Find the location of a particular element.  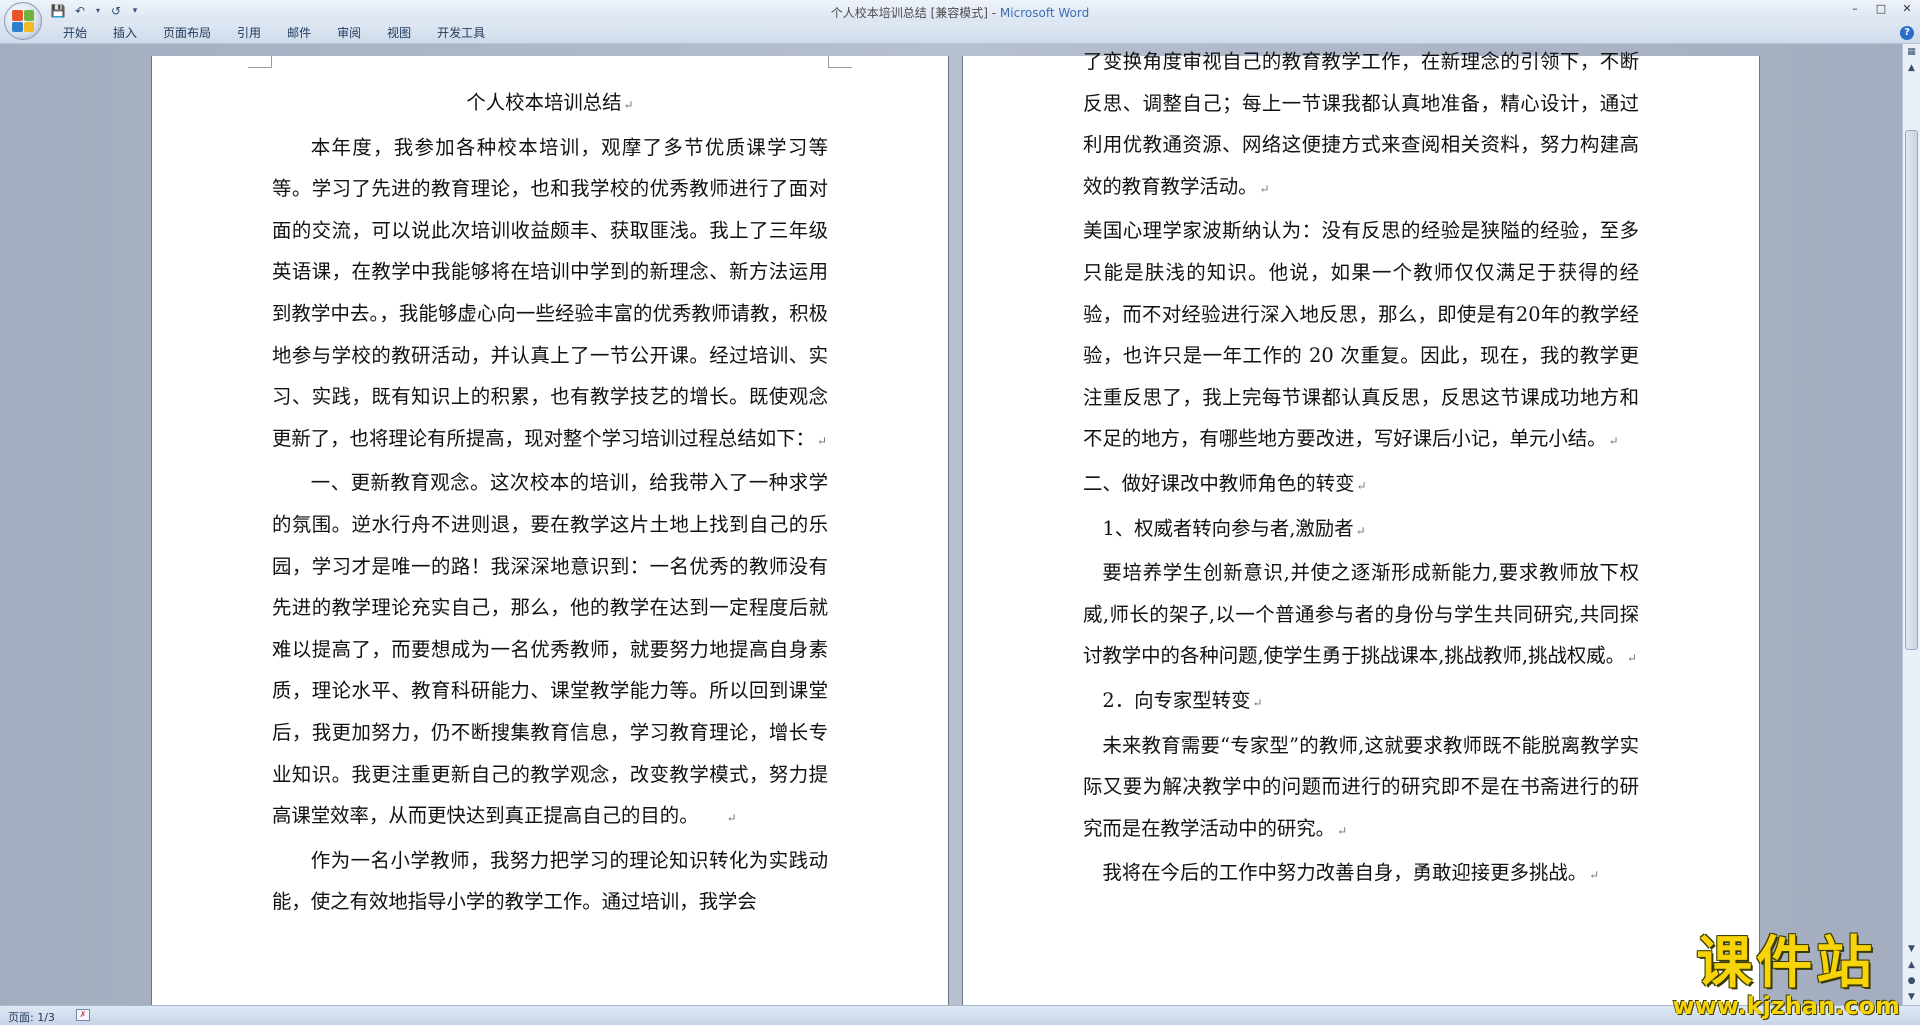

scroll-up-icon: ▲ is located at coordinates (1911, 68).